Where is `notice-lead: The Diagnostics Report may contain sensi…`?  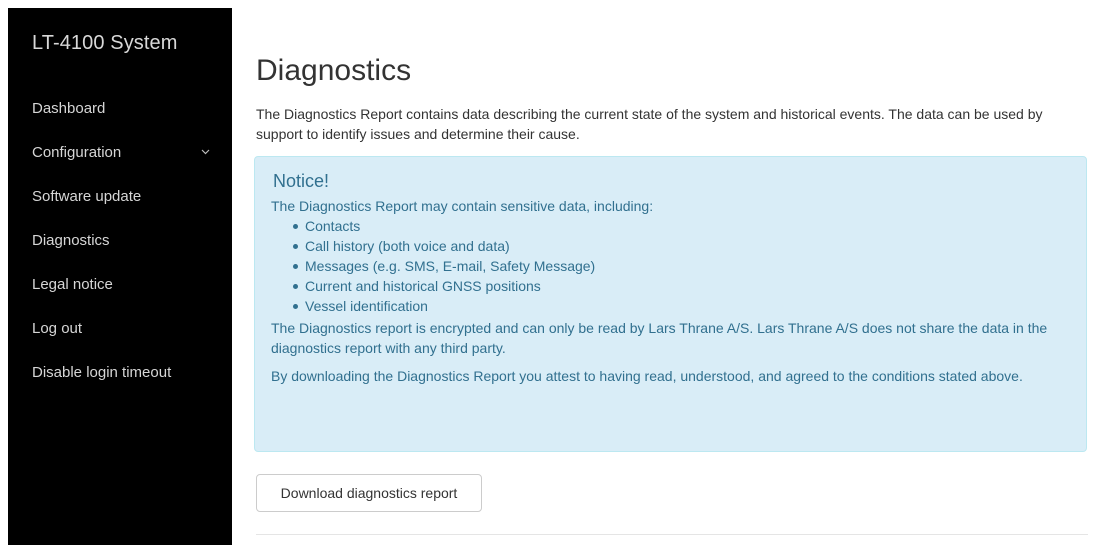 notice-lead: The Diagnostics Report may contain sensi… is located at coordinates (462, 206).